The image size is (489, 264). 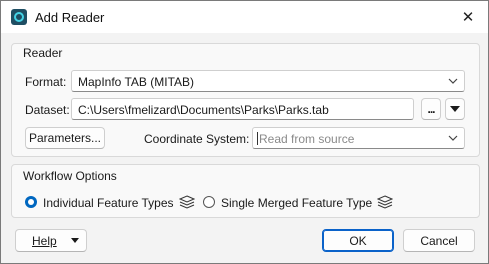 What do you see at coordinates (307, 139) in the screenshot?
I see `coordinate-system-placeholder: Read from source` at bounding box center [307, 139].